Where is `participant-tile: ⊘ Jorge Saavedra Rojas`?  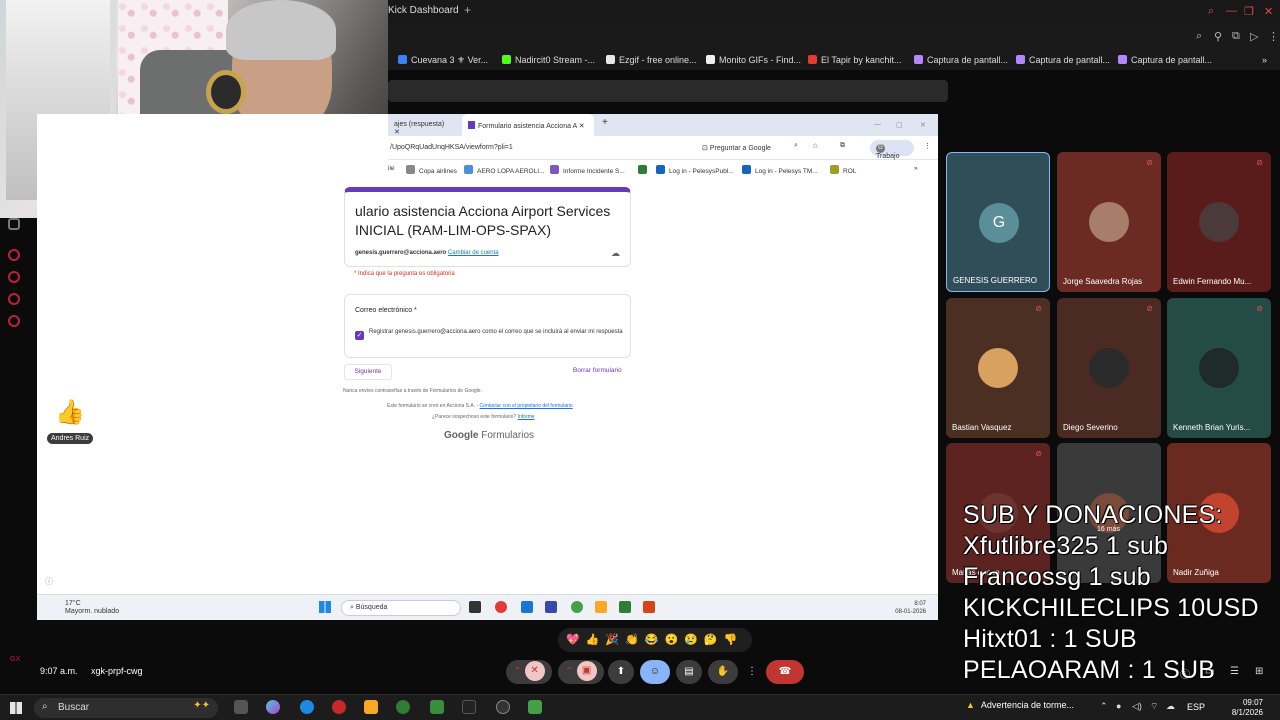
participant-tile: ⊘ Jorge Saavedra Rojas is located at coordinates (1109, 222).